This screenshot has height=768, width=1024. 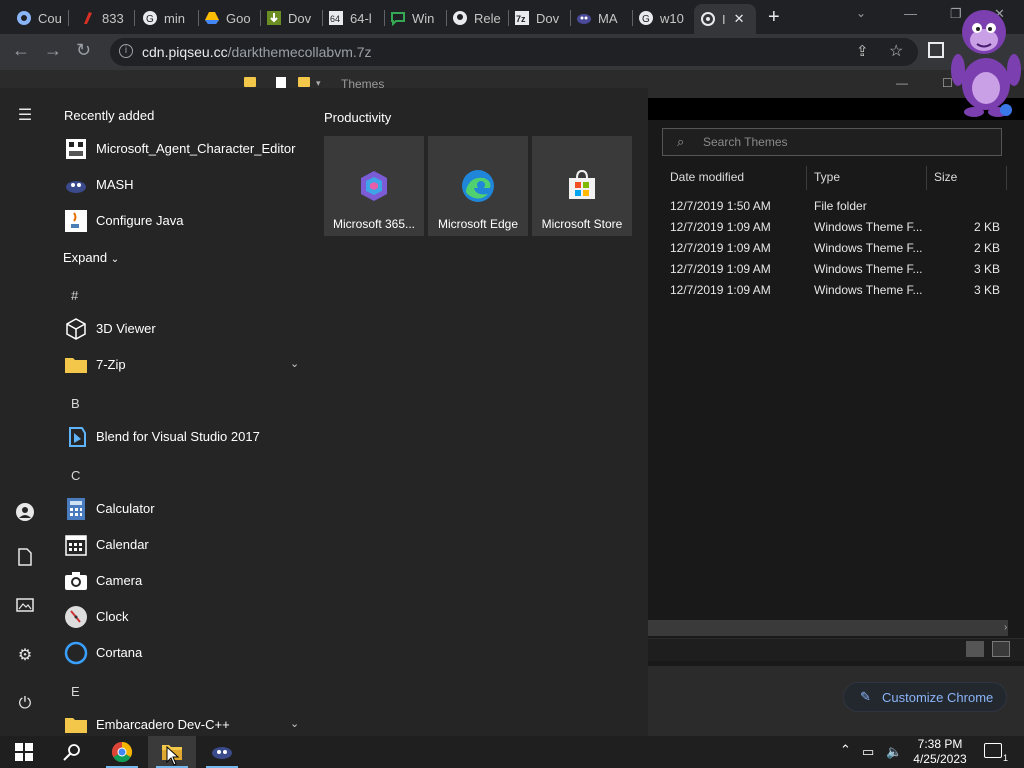 I want to click on app-7-zip: 7-Zip ⌄, so click(x=184, y=365).